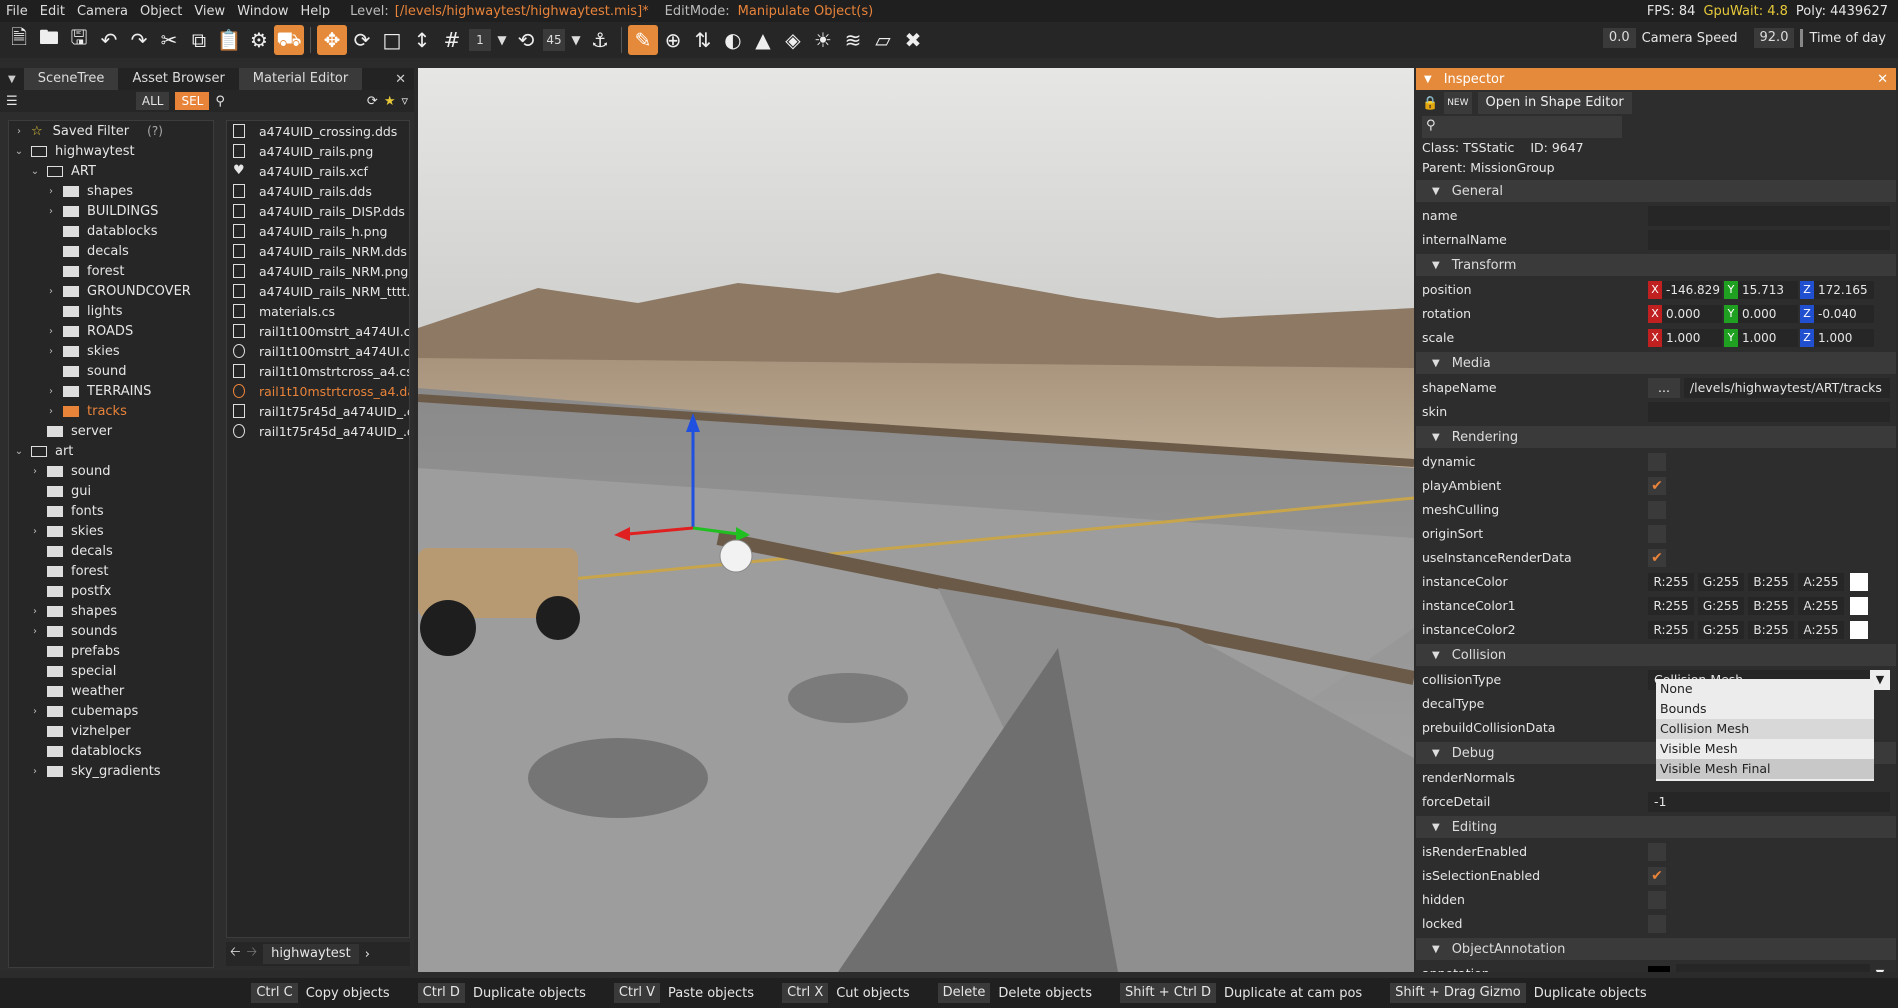  Describe the element at coordinates (71, 79) in the screenshot. I see `tab-scenetree: SceneTree` at that location.